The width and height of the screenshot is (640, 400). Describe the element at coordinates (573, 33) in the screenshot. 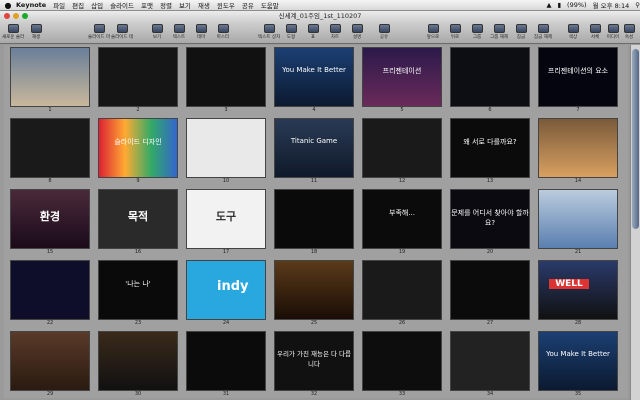

I see `colors-button: 색상` at that location.